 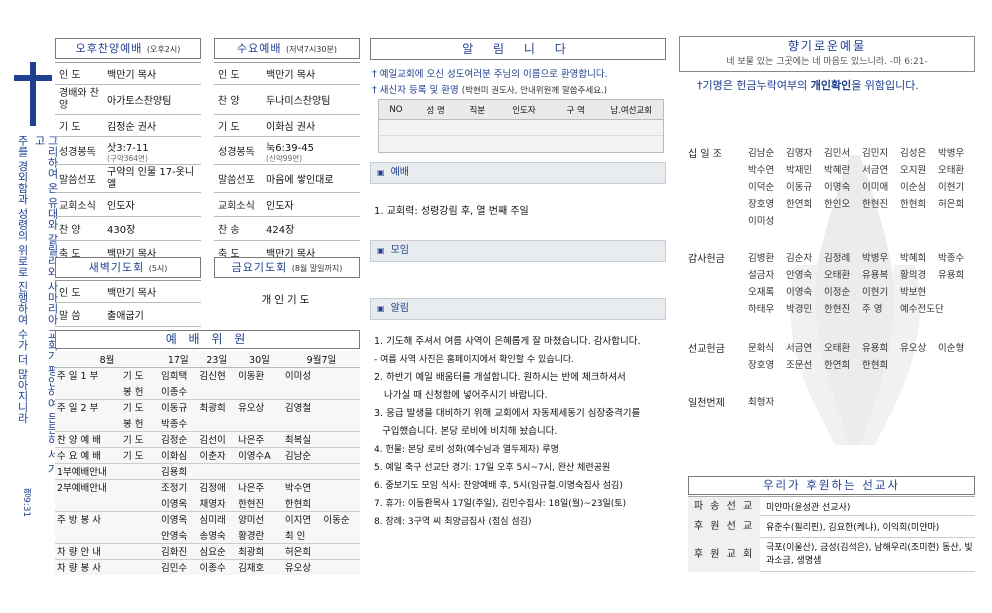 What do you see at coordinates (259, 360) in the screenshot?
I see `committee-header-date: 30일` at bounding box center [259, 360].